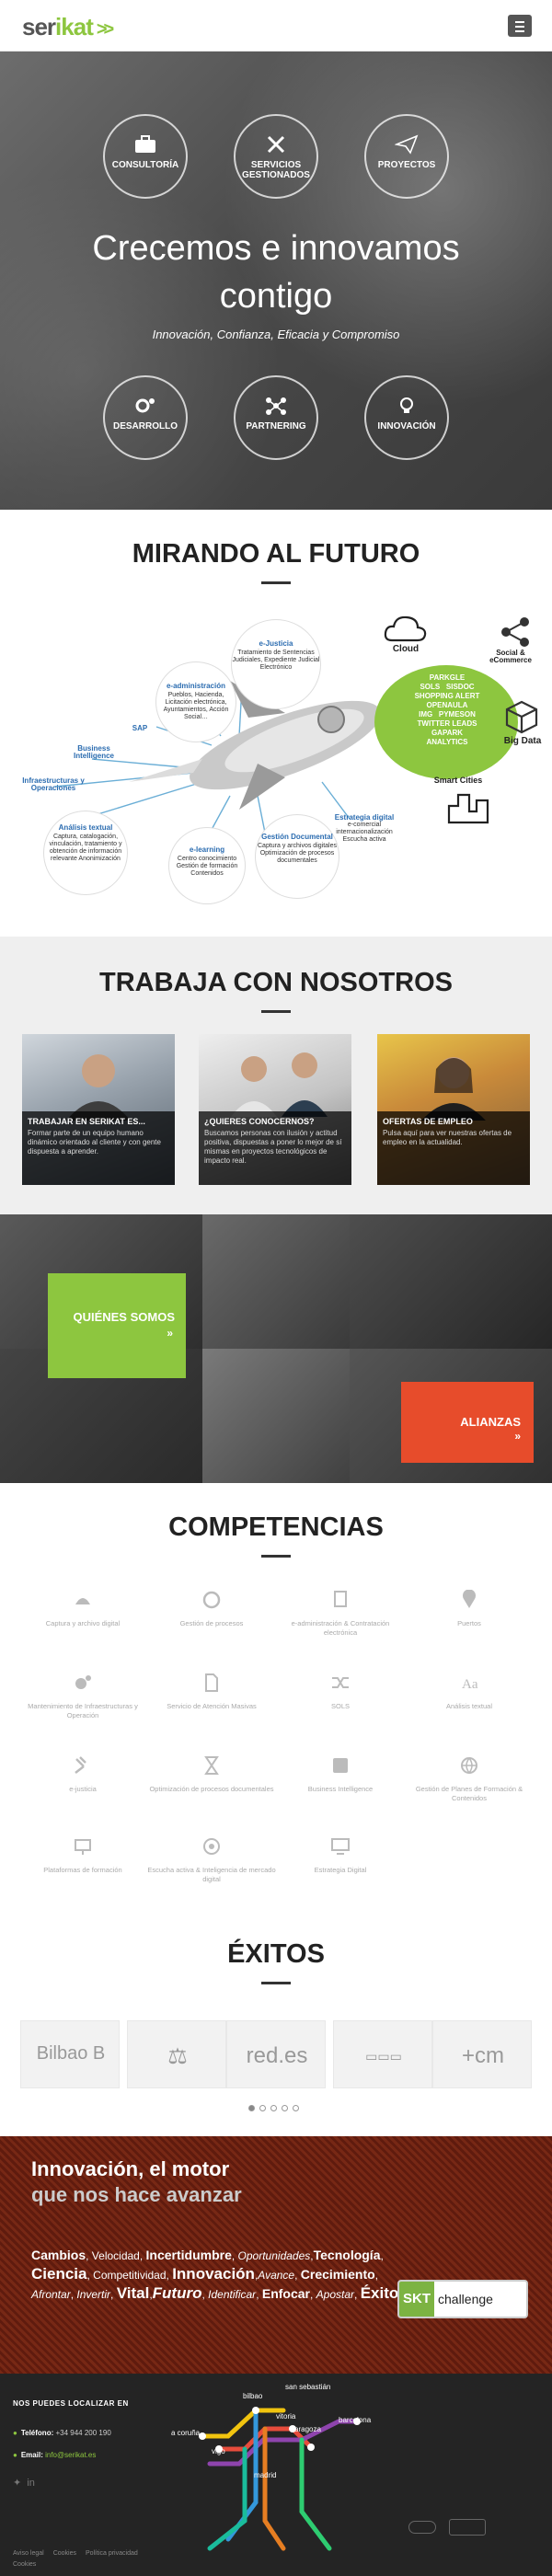  What do you see at coordinates (355, 2420) in the screenshot?
I see `city-label: barcelona` at bounding box center [355, 2420].